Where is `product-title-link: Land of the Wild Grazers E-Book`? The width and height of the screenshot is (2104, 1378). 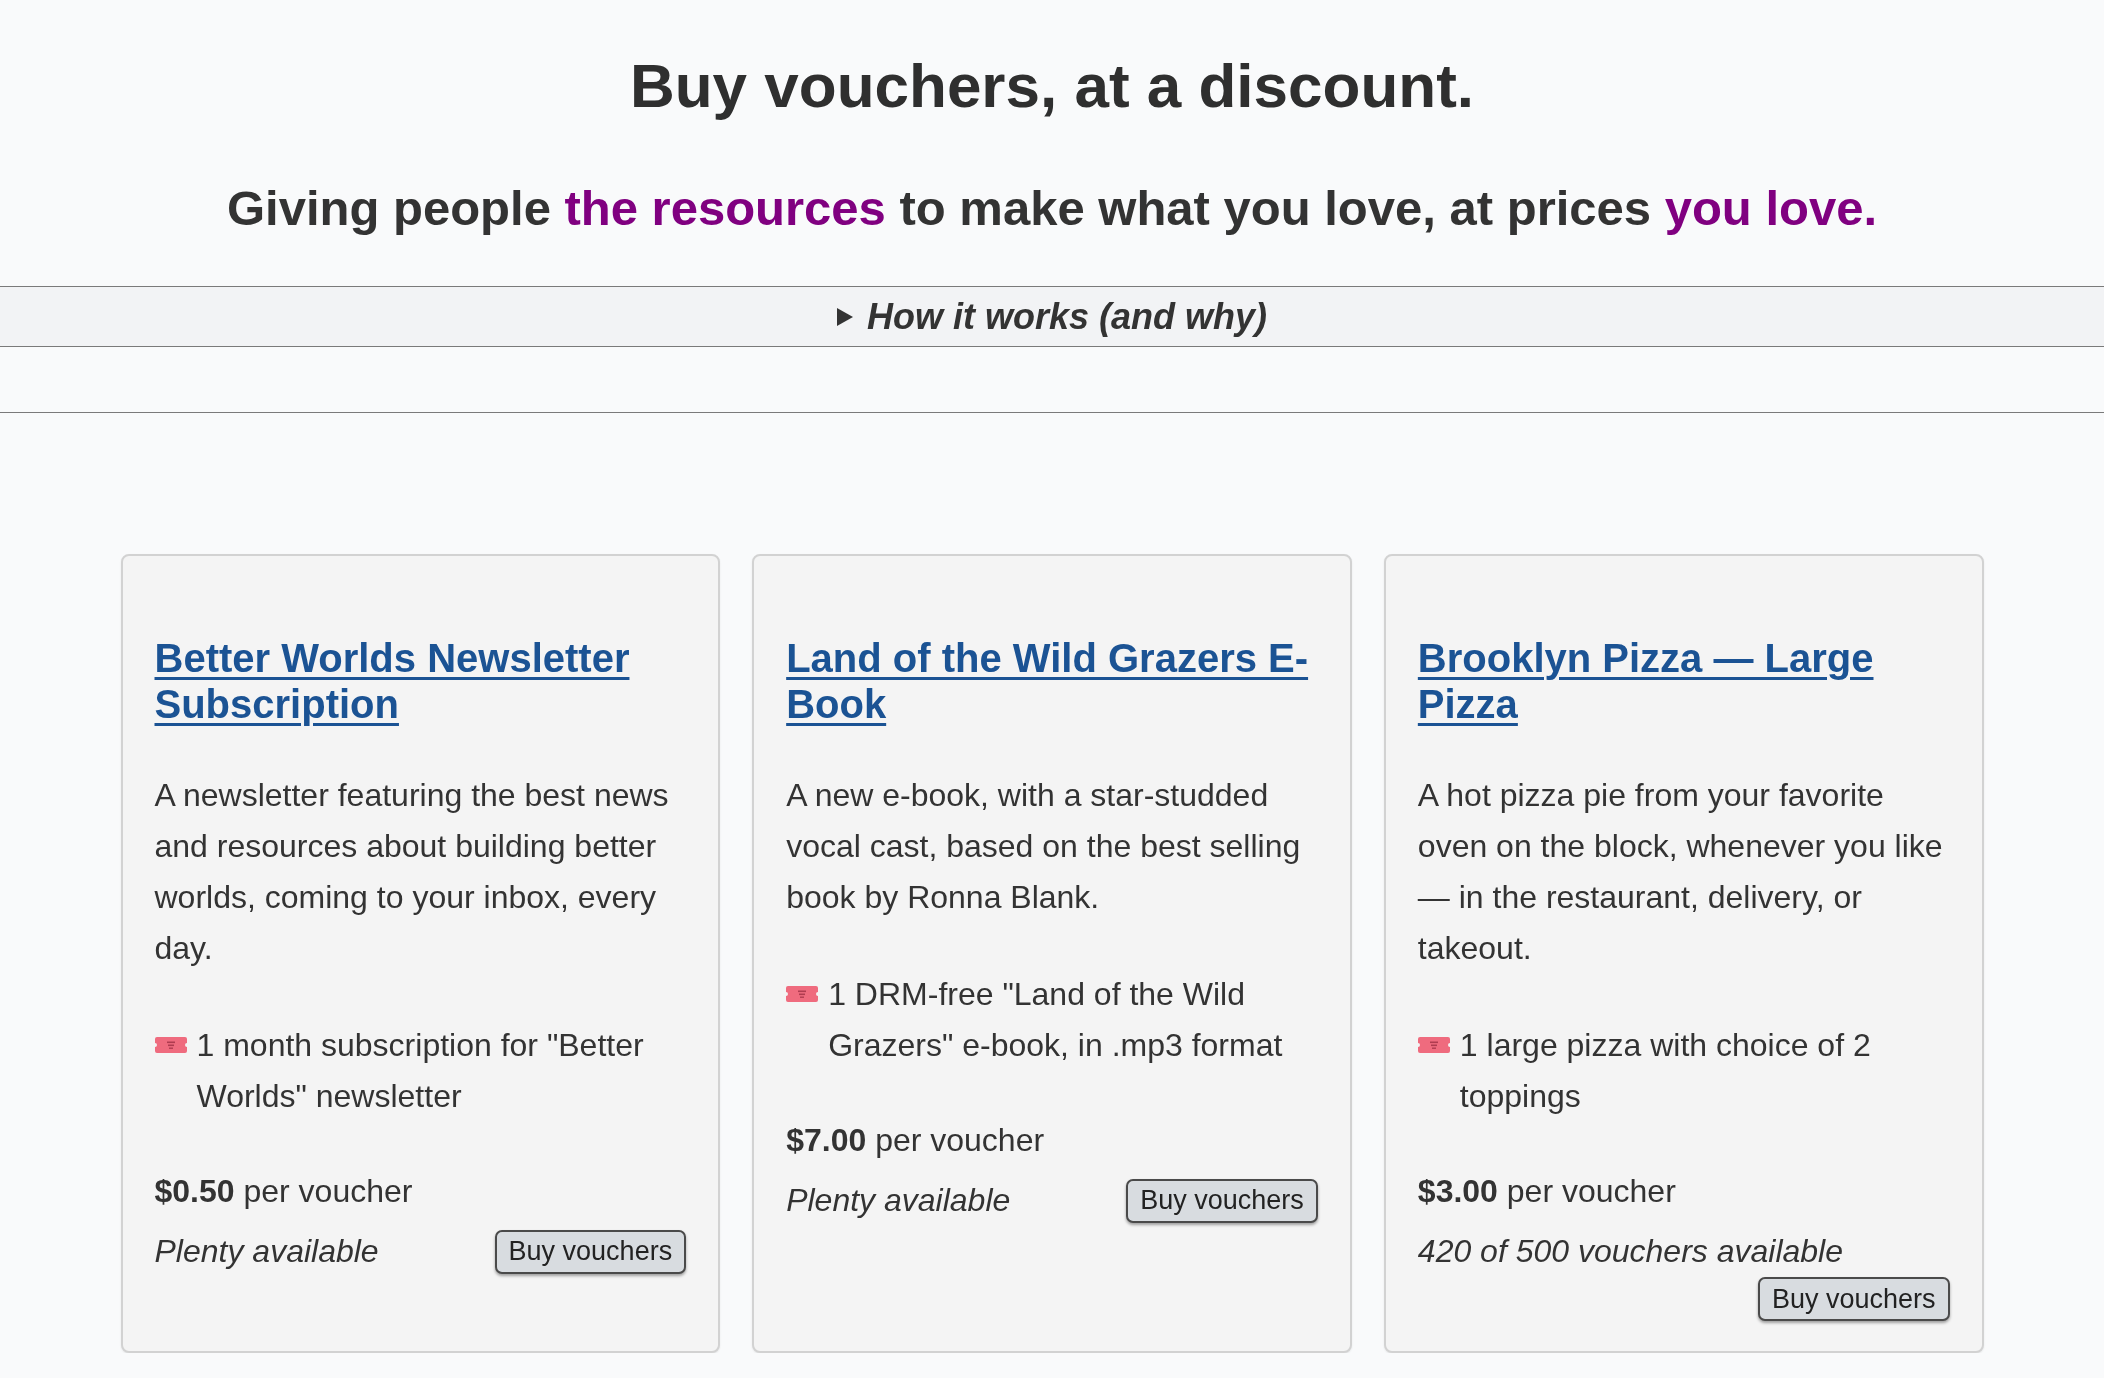
product-title-link: Land of the Wild Grazers E-Book is located at coordinates (1052, 681).